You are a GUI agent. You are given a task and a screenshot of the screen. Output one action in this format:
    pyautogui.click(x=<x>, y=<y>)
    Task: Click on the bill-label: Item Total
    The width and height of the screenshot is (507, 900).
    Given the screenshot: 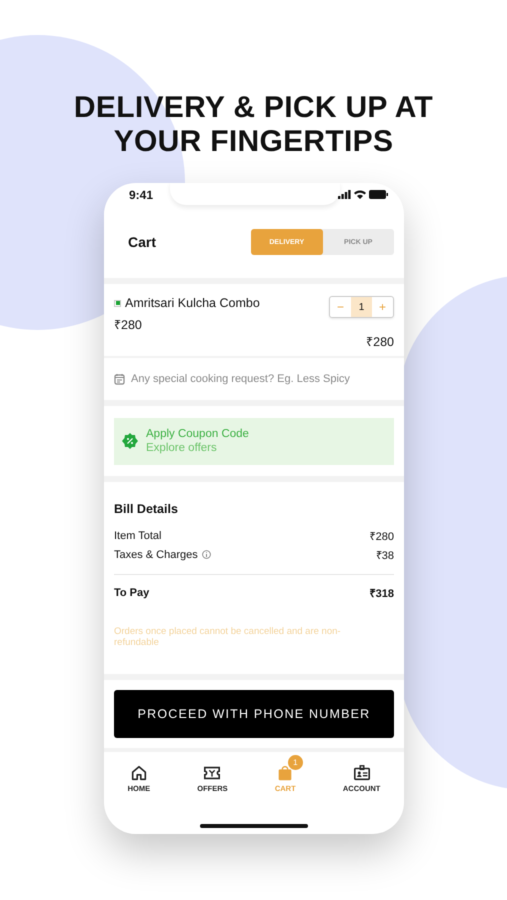 What is the action you would take?
    pyautogui.click(x=138, y=536)
    